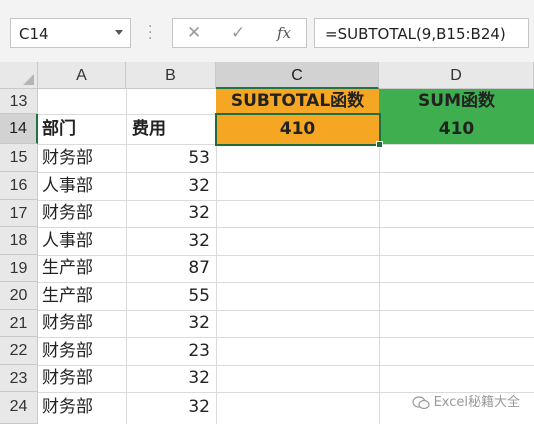  I want to click on name-box-value: C14, so click(34, 34).